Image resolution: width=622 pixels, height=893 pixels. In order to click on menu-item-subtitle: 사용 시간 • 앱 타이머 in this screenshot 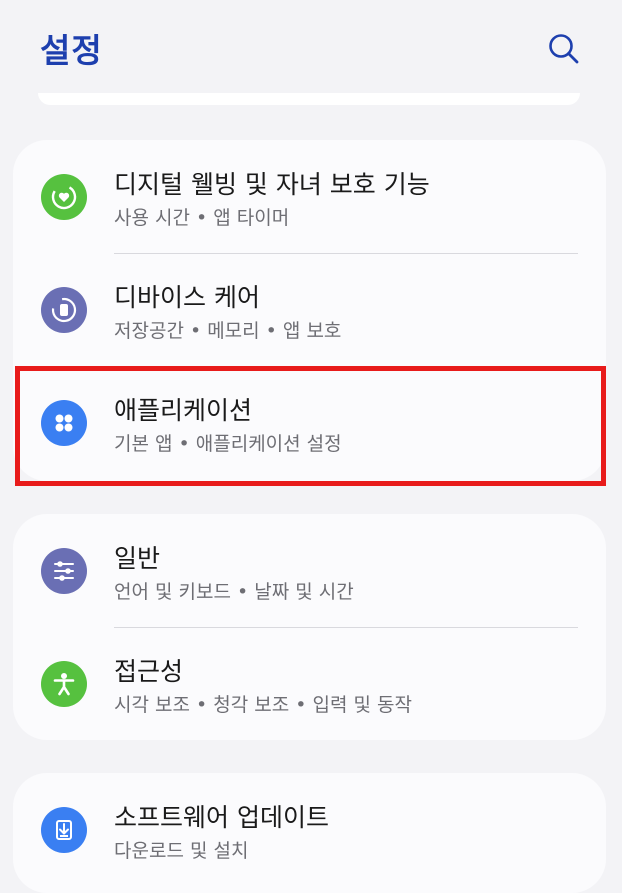, I will do `click(202, 218)`.